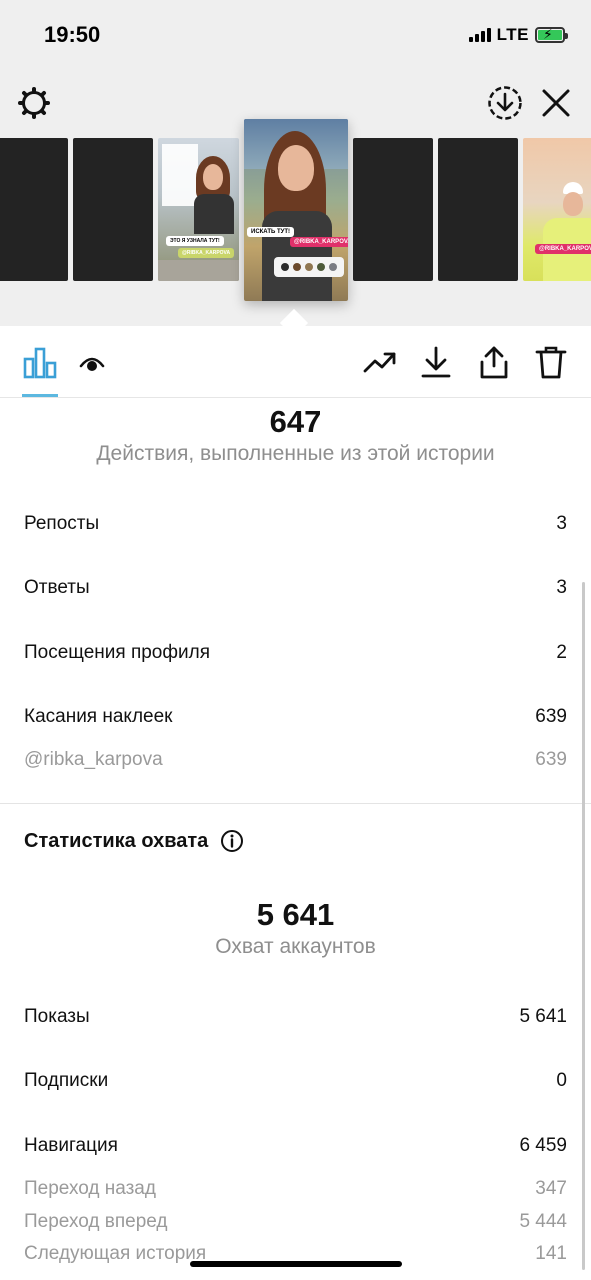 The height and width of the screenshot is (1280, 591). What do you see at coordinates (296, 1264) in the screenshot?
I see `home-indicator` at bounding box center [296, 1264].